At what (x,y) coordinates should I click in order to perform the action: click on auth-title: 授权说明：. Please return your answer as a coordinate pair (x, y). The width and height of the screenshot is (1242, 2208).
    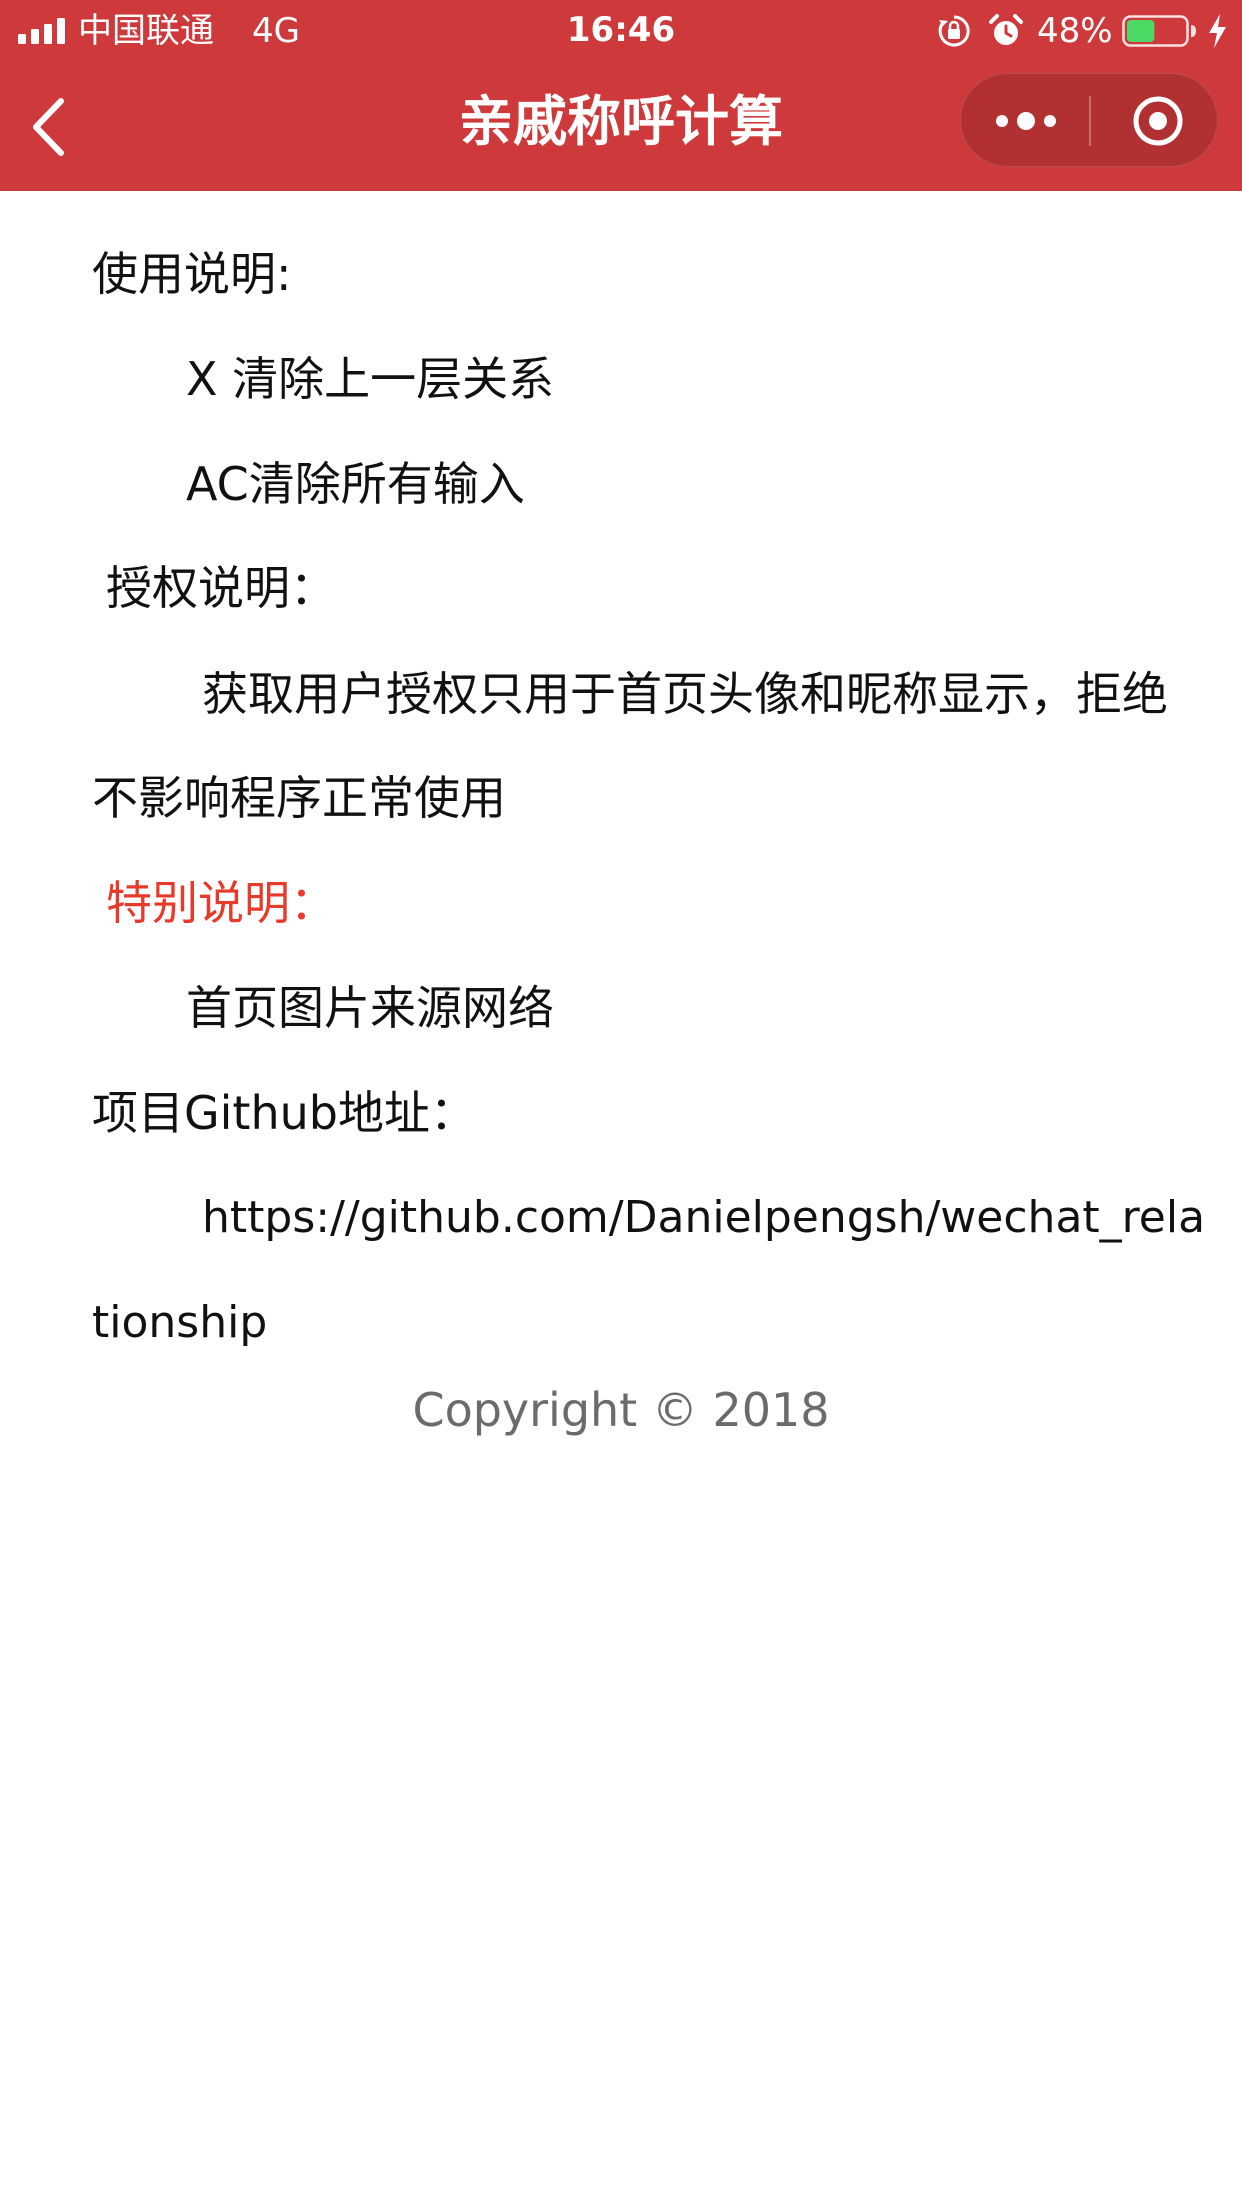
    Looking at the image, I should click on (221, 588).